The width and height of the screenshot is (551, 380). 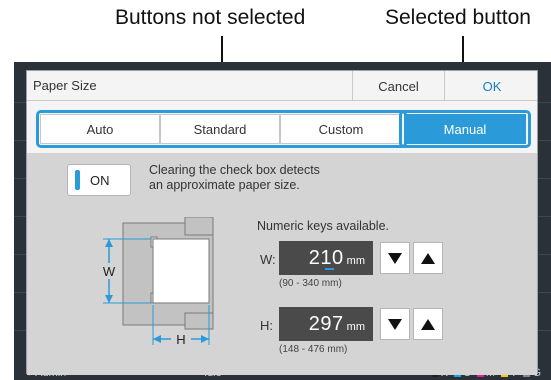 I want to click on width-input: 210 mm, so click(x=326, y=258).